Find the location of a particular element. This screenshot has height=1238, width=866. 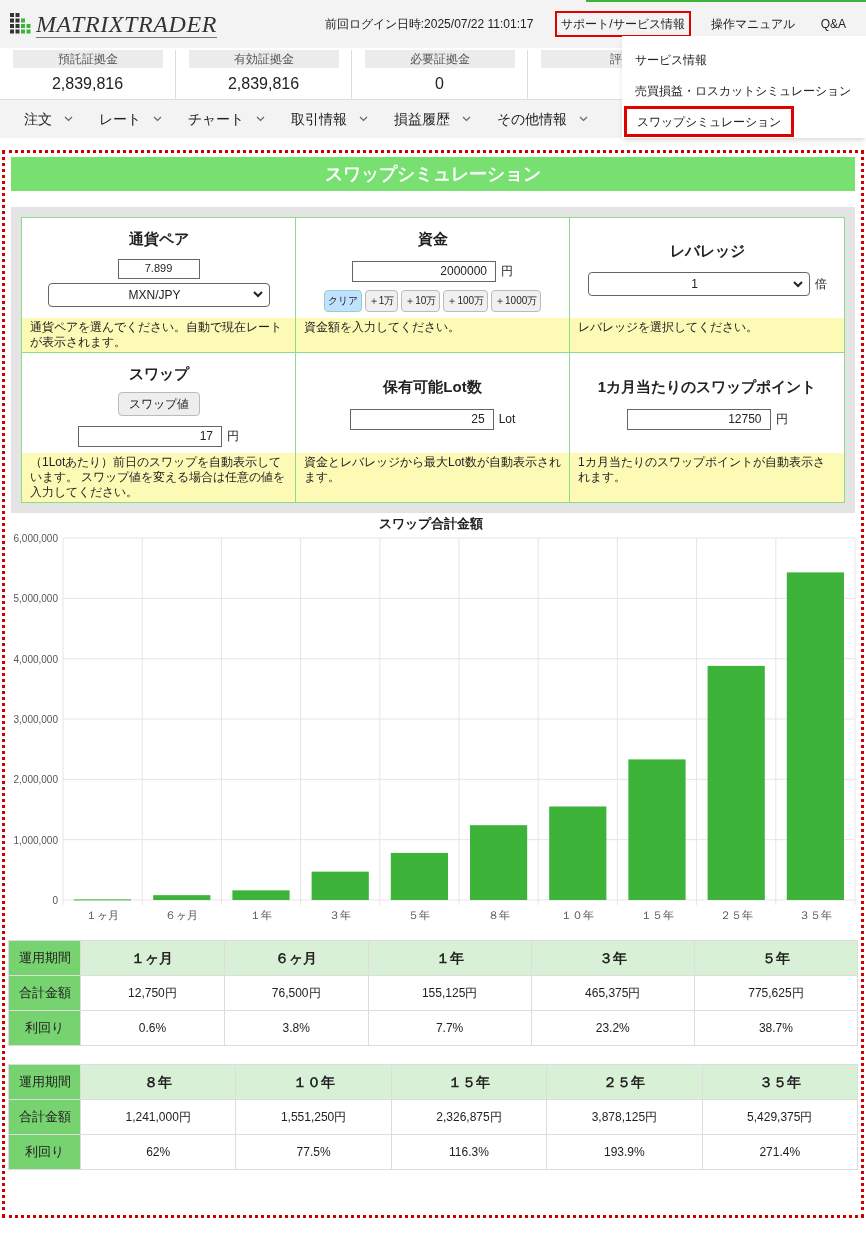

page-title: スワップシミュレーション is located at coordinates (433, 174).